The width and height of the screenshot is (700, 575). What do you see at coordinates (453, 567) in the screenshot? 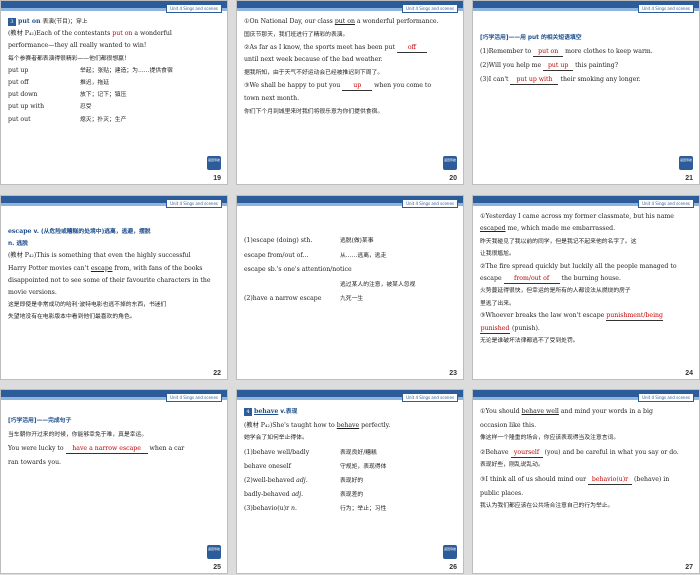
I see `page-number: 26` at bounding box center [453, 567].